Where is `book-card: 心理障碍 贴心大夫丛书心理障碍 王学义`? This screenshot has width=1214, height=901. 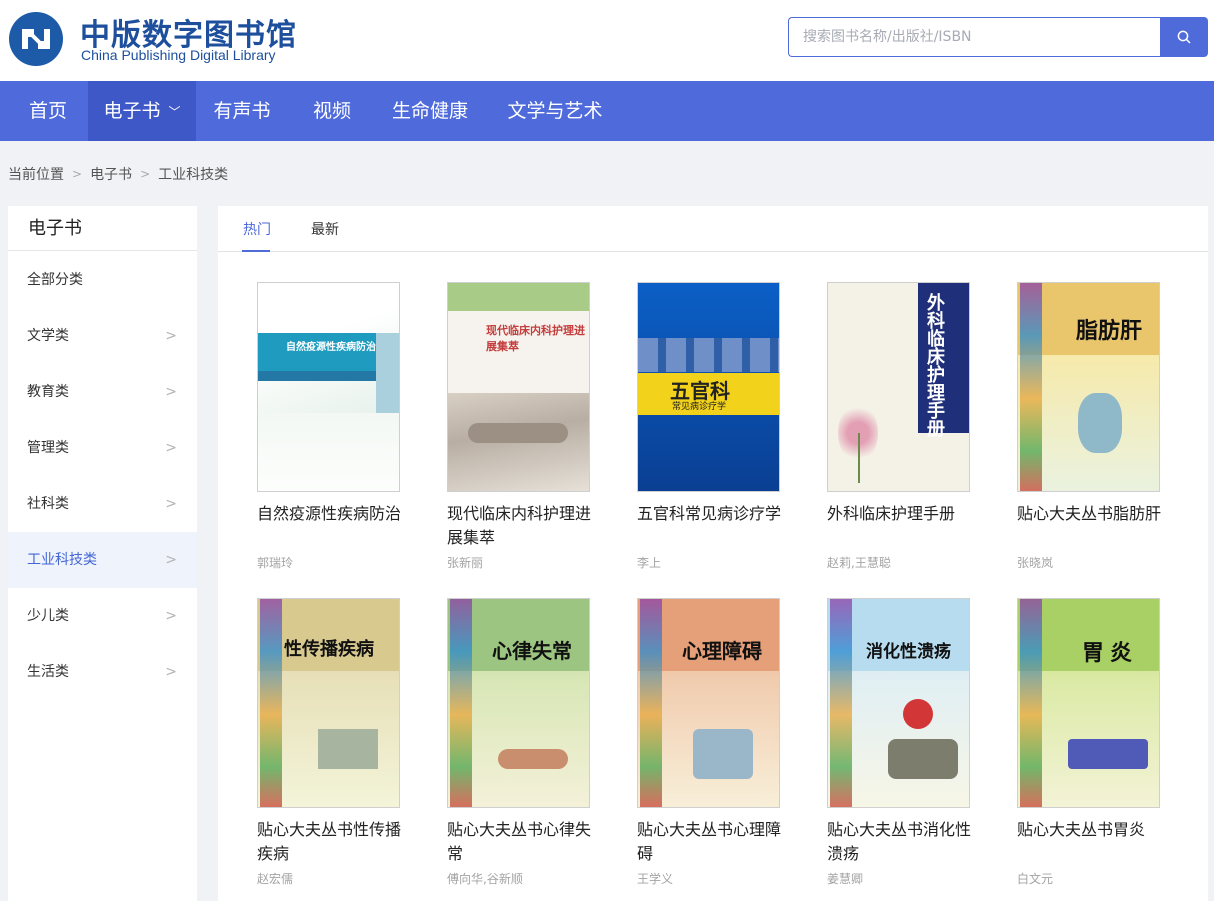
book-card: 心理障碍 贴心大夫丛书心理障碍 王学义 is located at coordinates (717, 748).